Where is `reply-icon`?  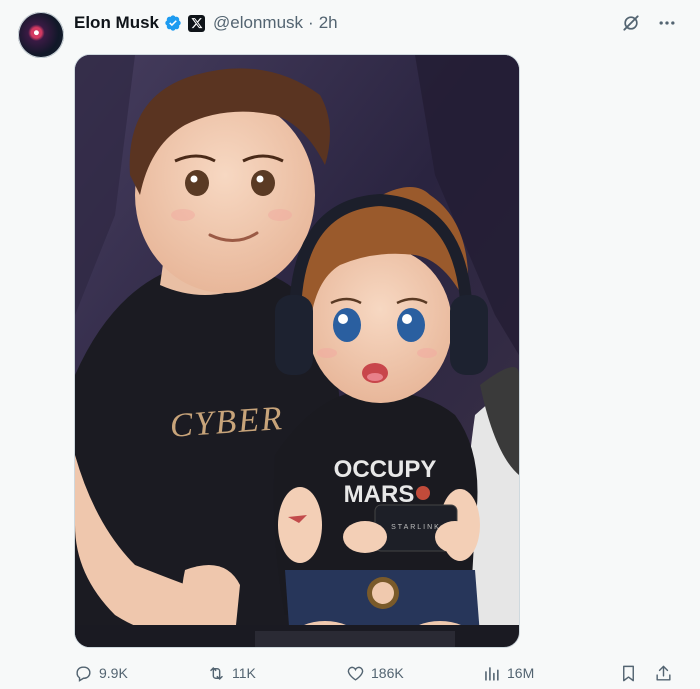 reply-icon is located at coordinates (83, 673).